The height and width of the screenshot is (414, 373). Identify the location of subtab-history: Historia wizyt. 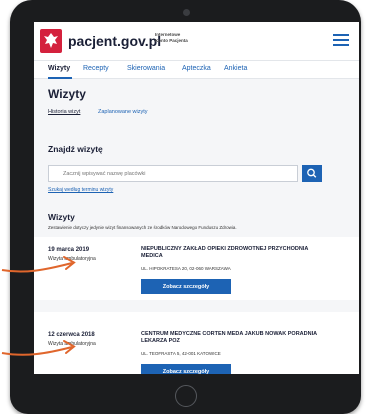
(64, 112).